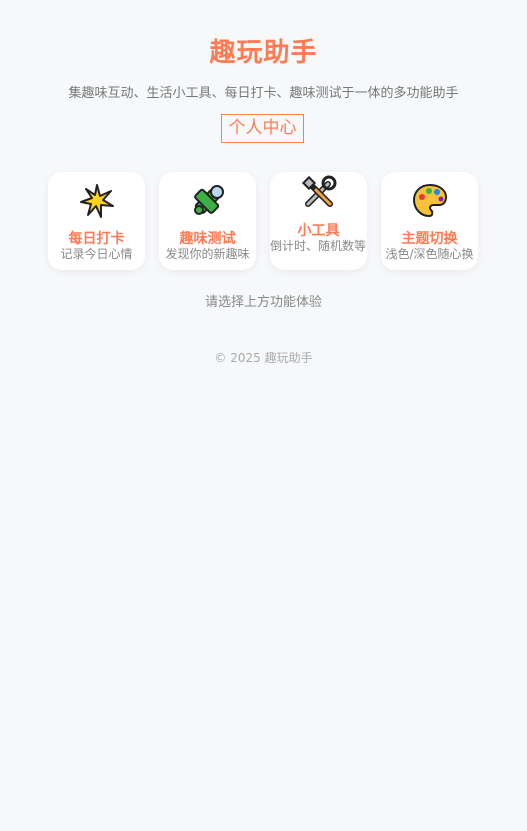 The image size is (527, 831). Describe the element at coordinates (96, 254) in the screenshot. I see `feature-desc: 记录今日心情` at that location.